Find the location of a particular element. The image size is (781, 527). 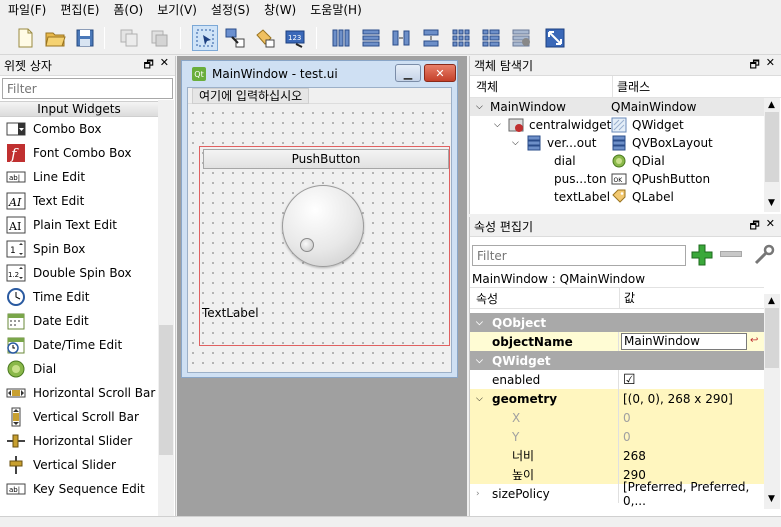

edit-buddies-button is located at coordinates (265, 38).